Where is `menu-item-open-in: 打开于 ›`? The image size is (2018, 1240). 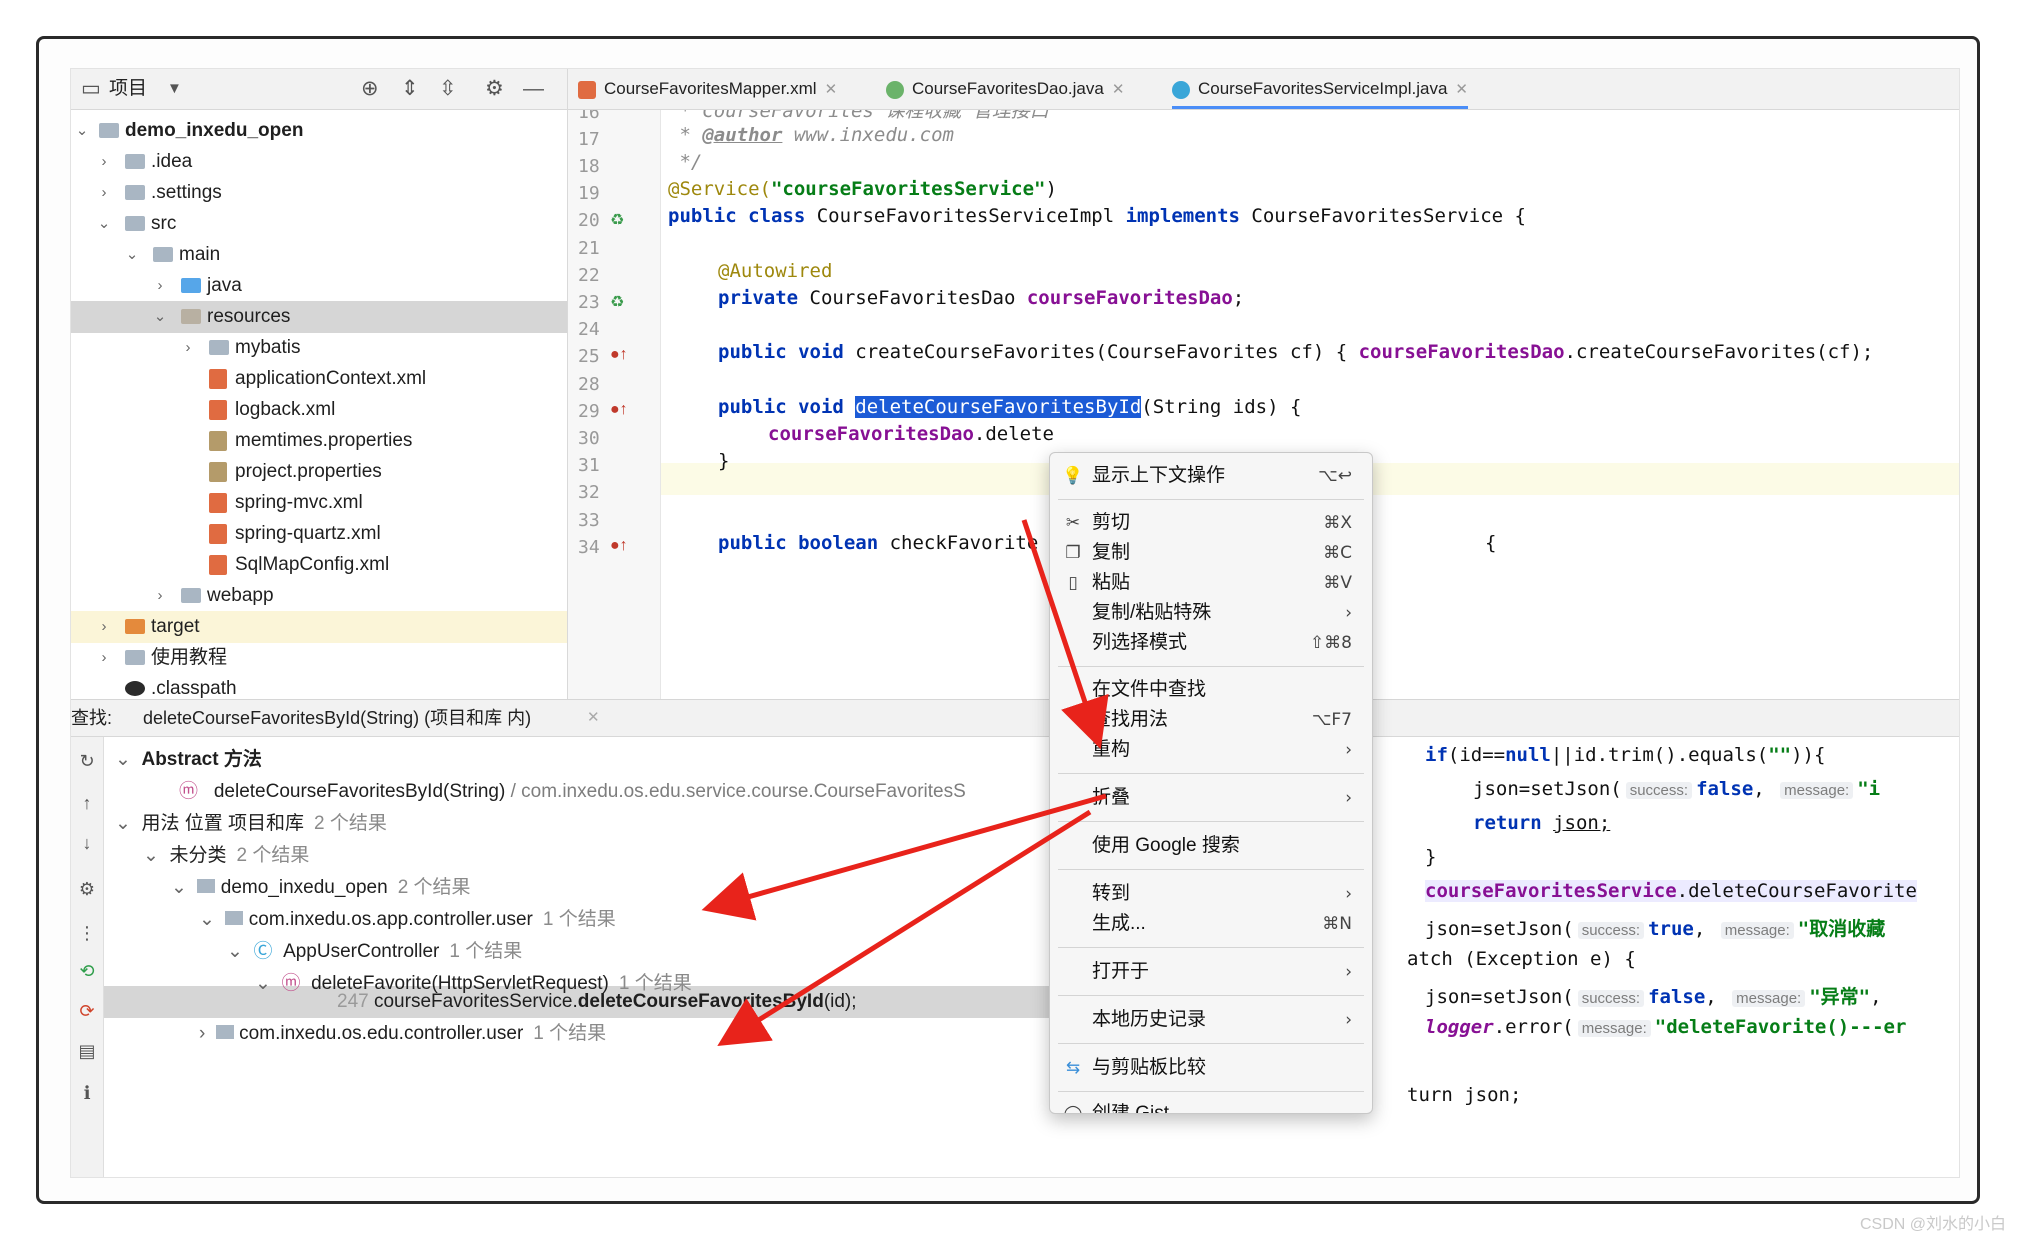 menu-item-open-in: 打开于 › is located at coordinates (1211, 972).